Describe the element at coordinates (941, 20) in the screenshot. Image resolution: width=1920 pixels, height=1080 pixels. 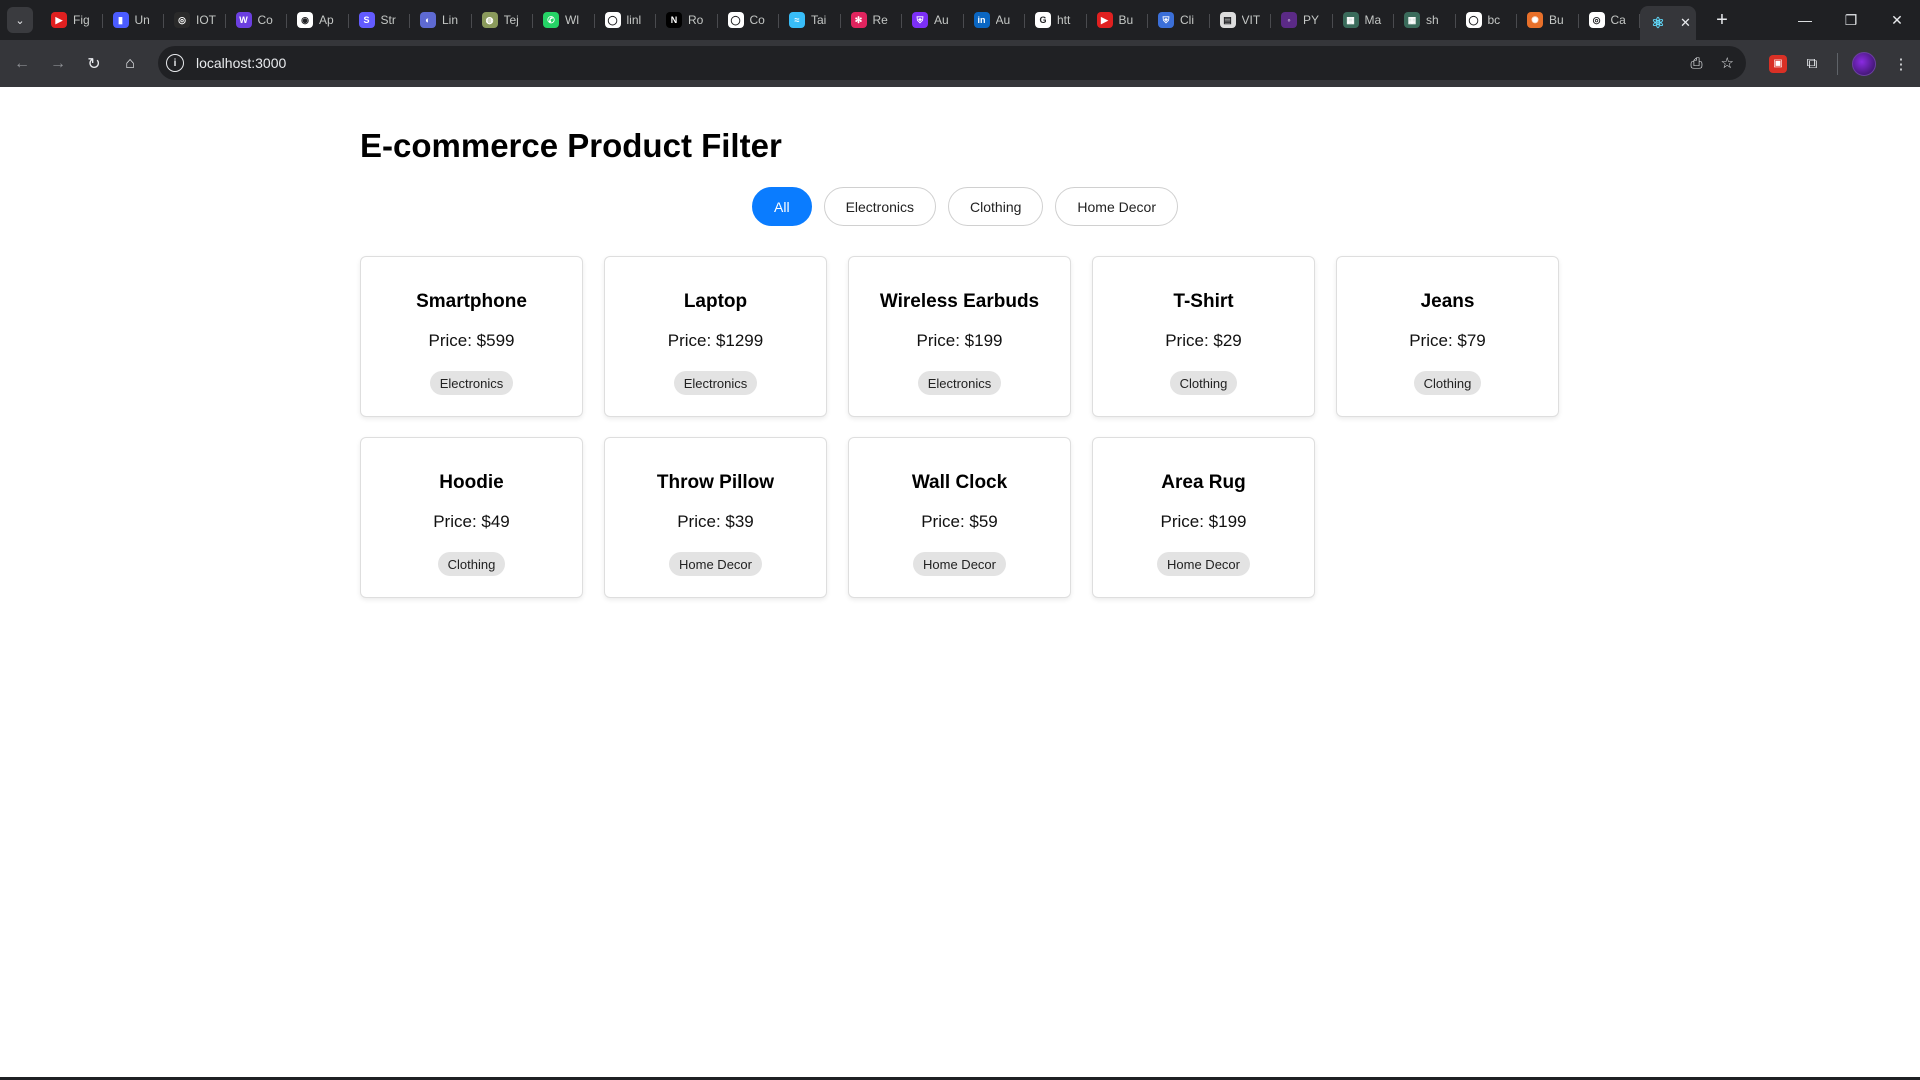
I see `tab-title: Au` at that location.